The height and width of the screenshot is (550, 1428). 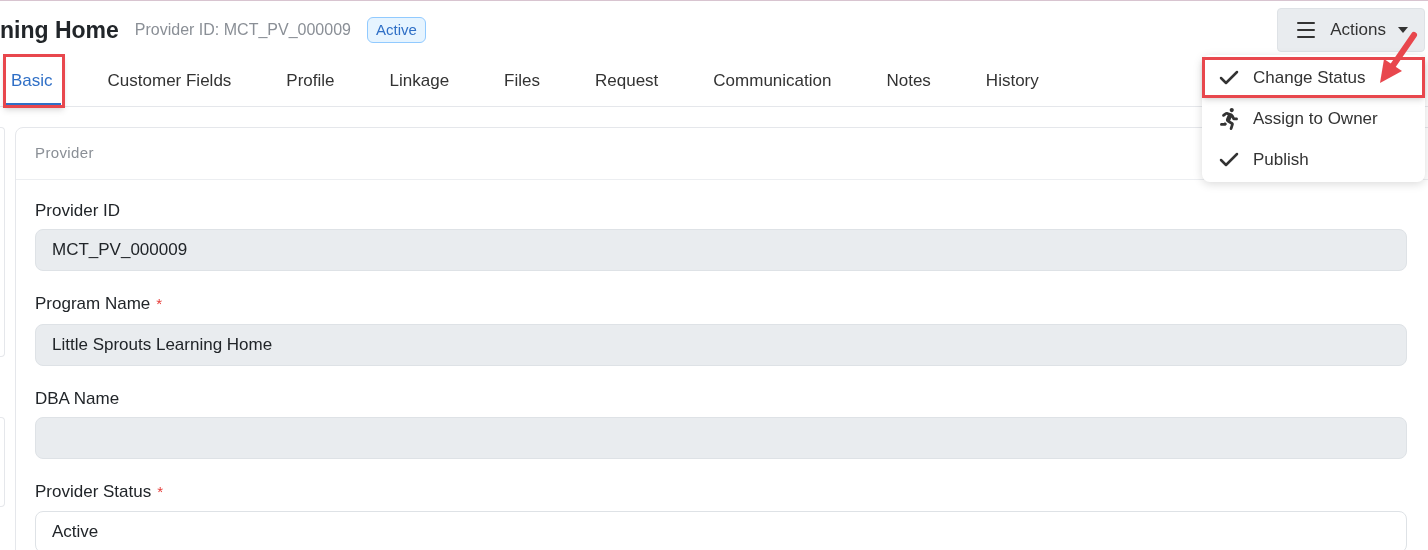 What do you see at coordinates (64, 153) in the screenshot?
I see `section-title: Provider` at bounding box center [64, 153].